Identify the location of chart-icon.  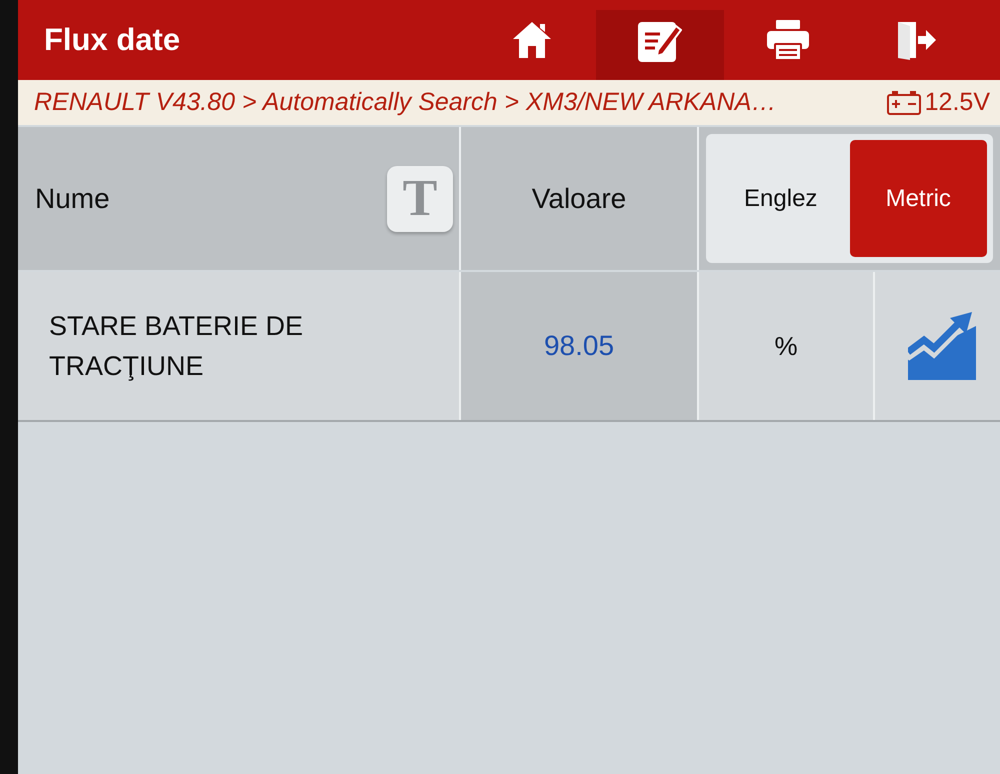
(942, 346).